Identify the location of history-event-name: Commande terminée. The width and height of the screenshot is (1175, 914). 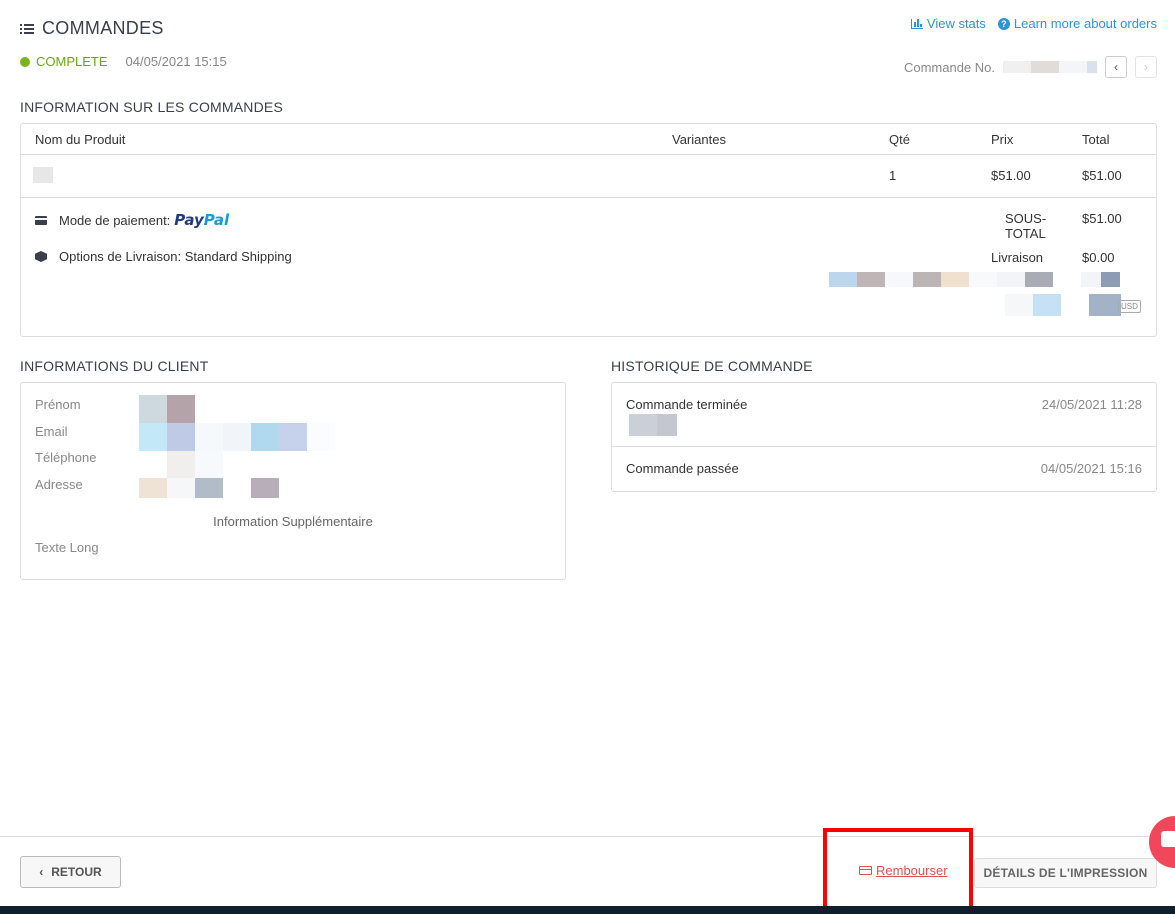
(687, 404).